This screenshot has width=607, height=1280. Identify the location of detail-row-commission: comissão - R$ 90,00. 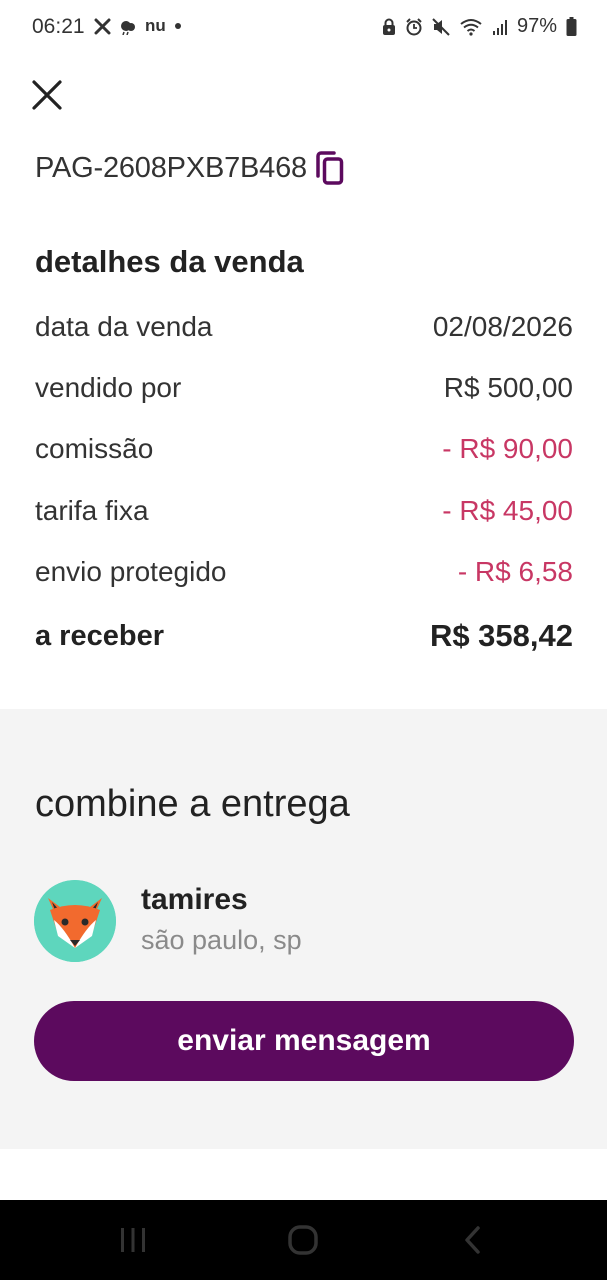
(304, 449).